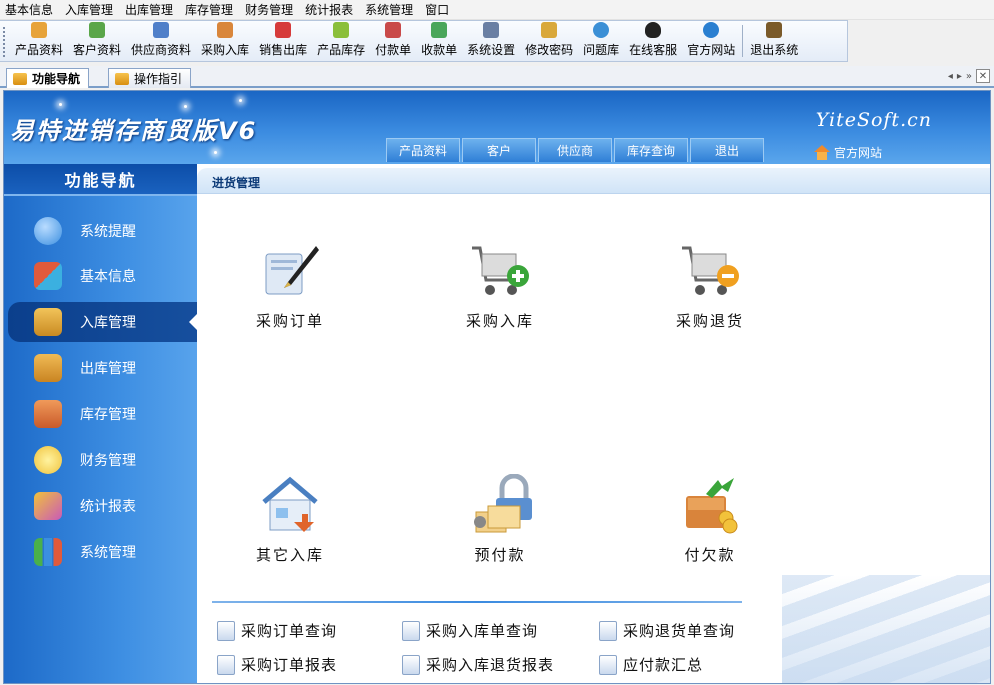 The image size is (994, 685). Describe the element at coordinates (667, 630) in the screenshot. I see `link-purchase-return-query: 采购退货单查询` at that location.